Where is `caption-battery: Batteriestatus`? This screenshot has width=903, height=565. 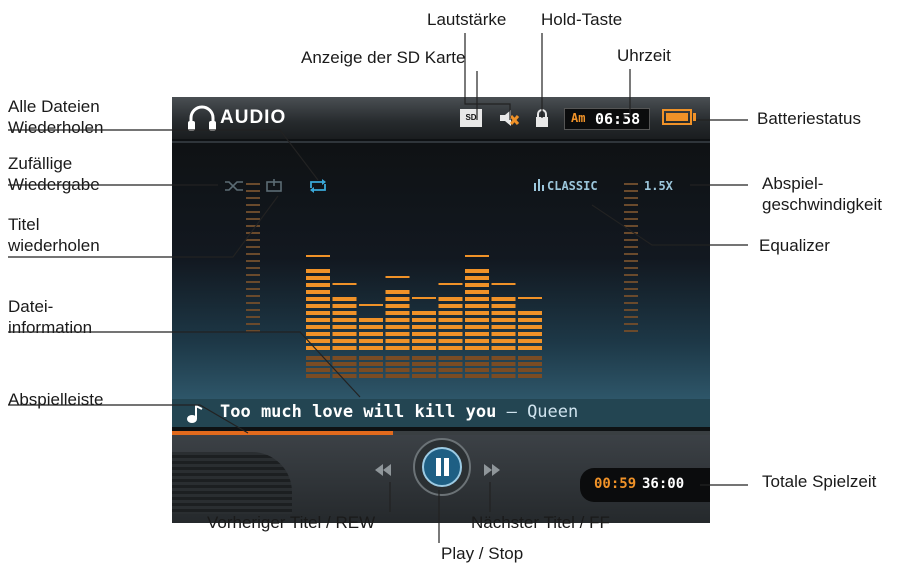
caption-battery: Batteriestatus is located at coordinates (809, 118).